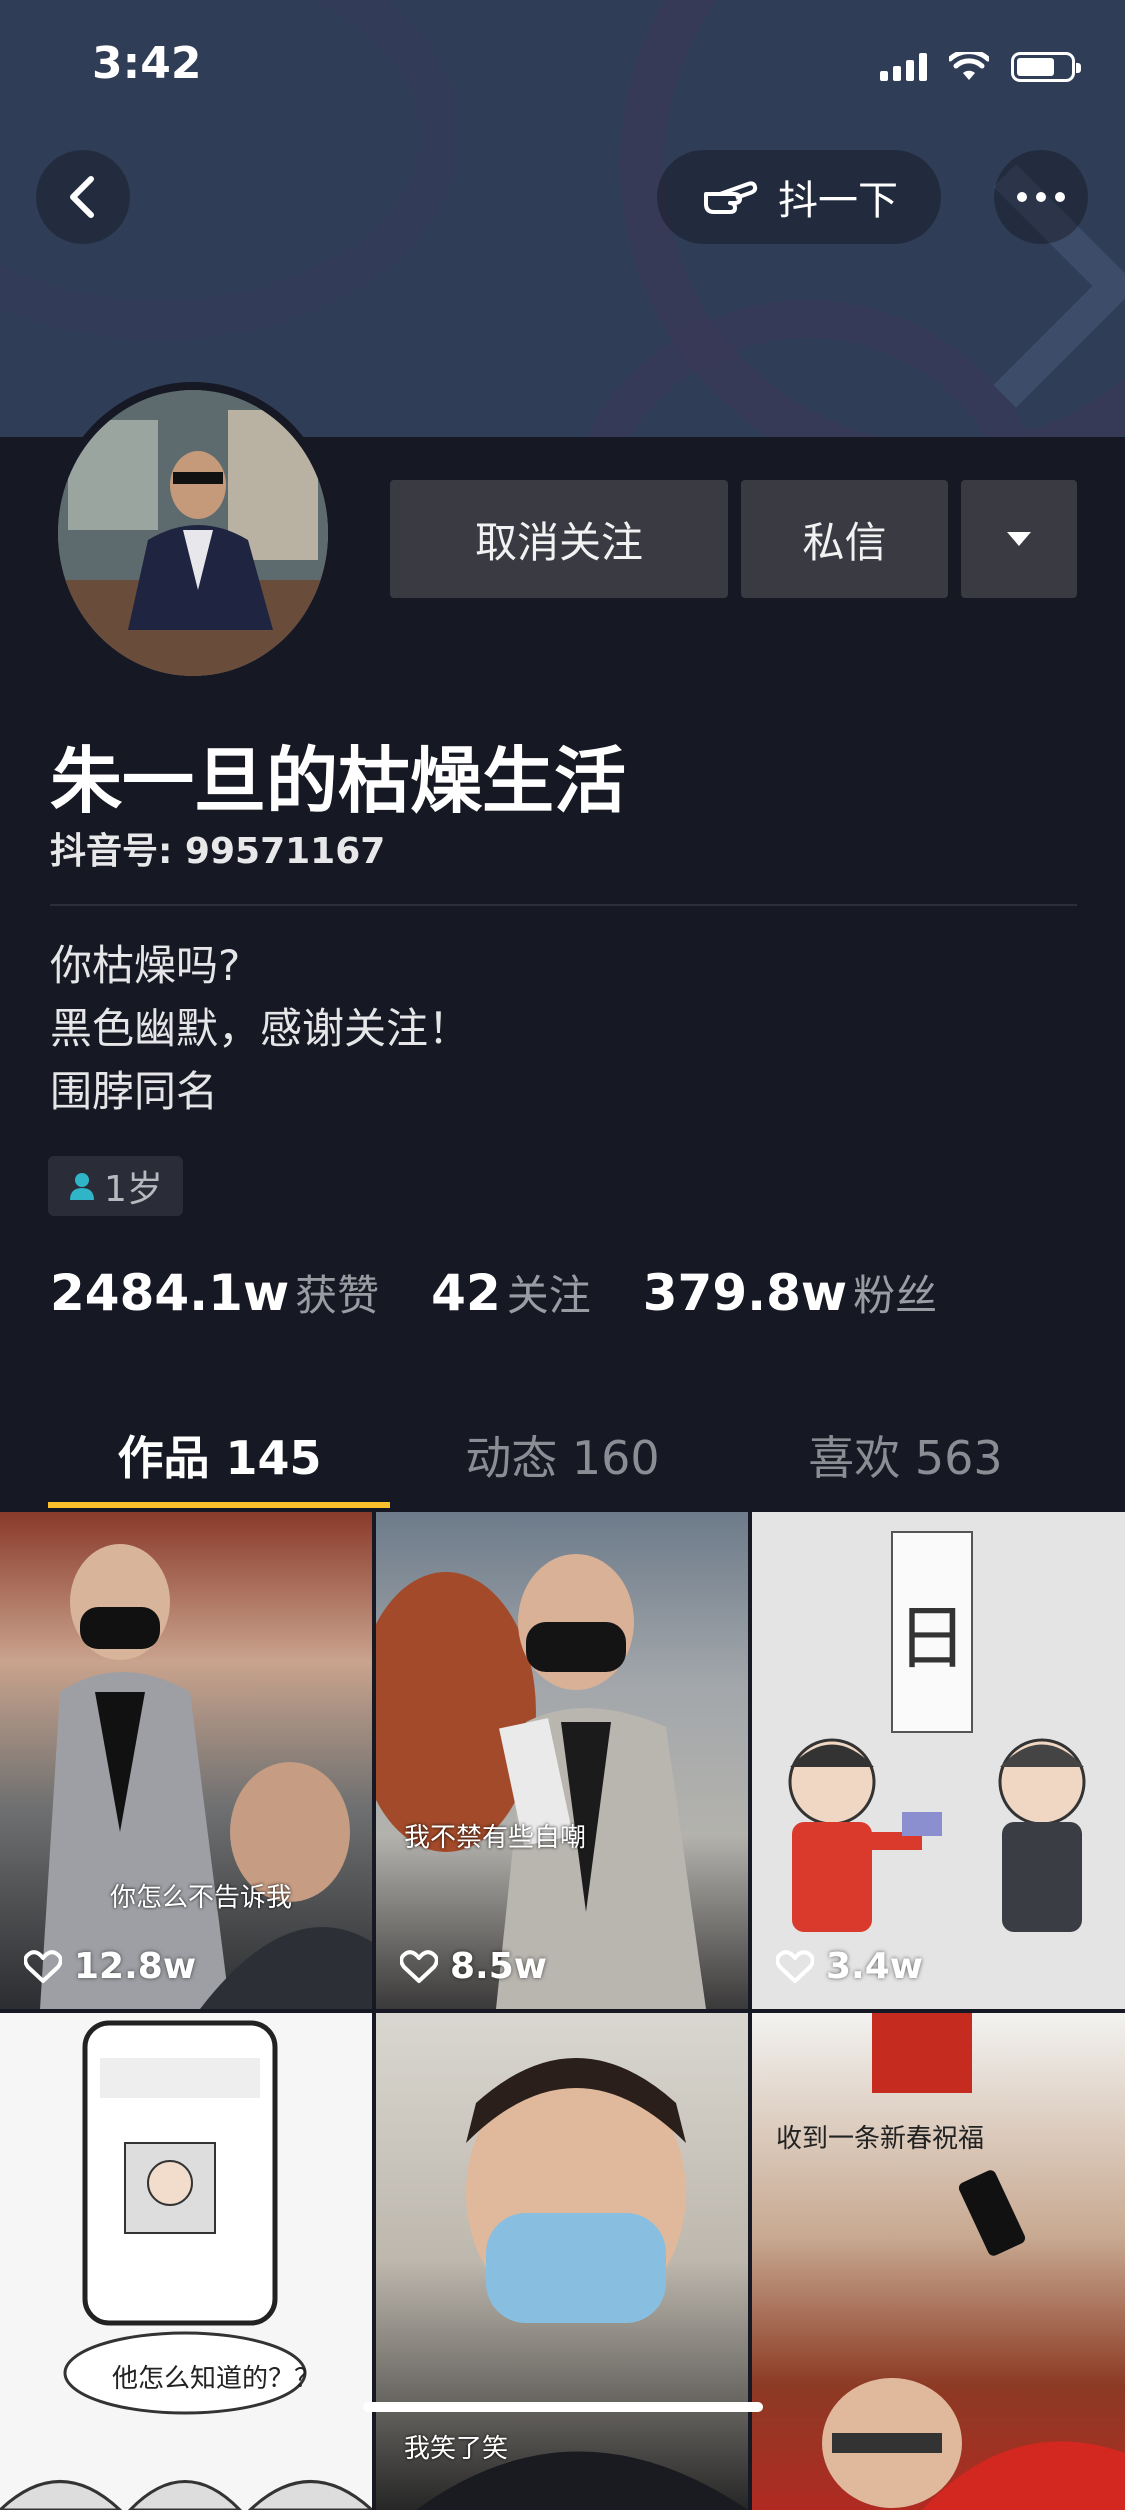 The height and width of the screenshot is (2510, 1125). I want to click on stat-value: 2484.1w, so click(170, 1293).